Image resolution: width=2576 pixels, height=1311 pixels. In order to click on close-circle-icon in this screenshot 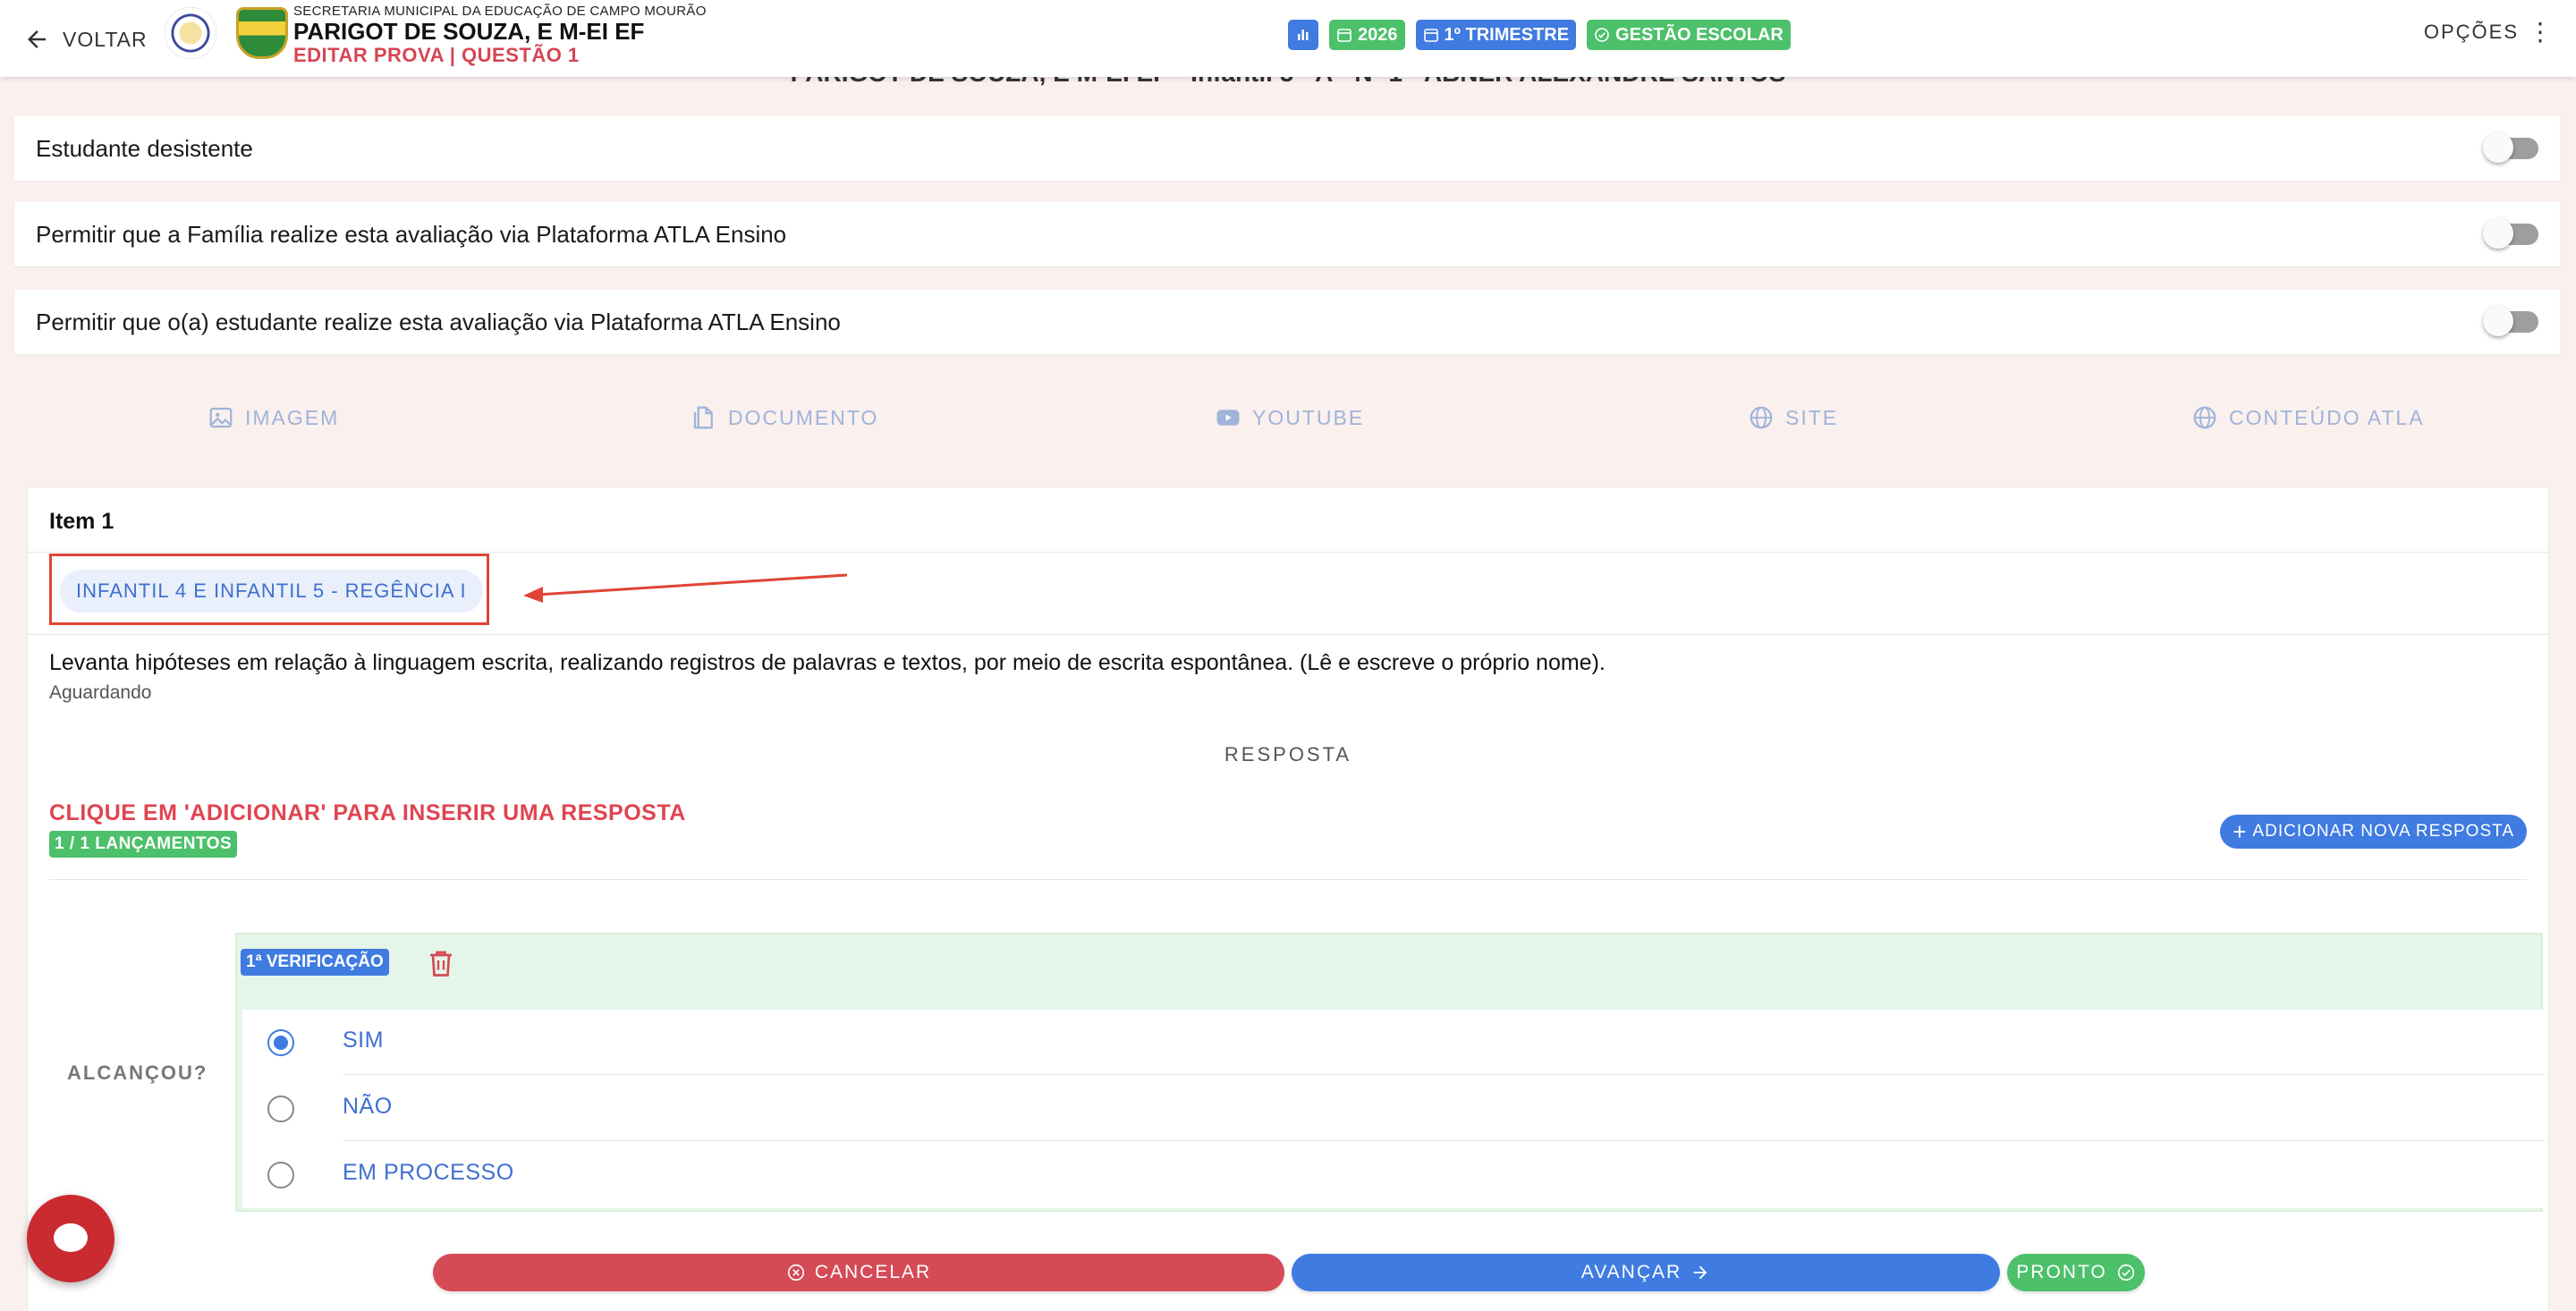, I will do `click(795, 1272)`.